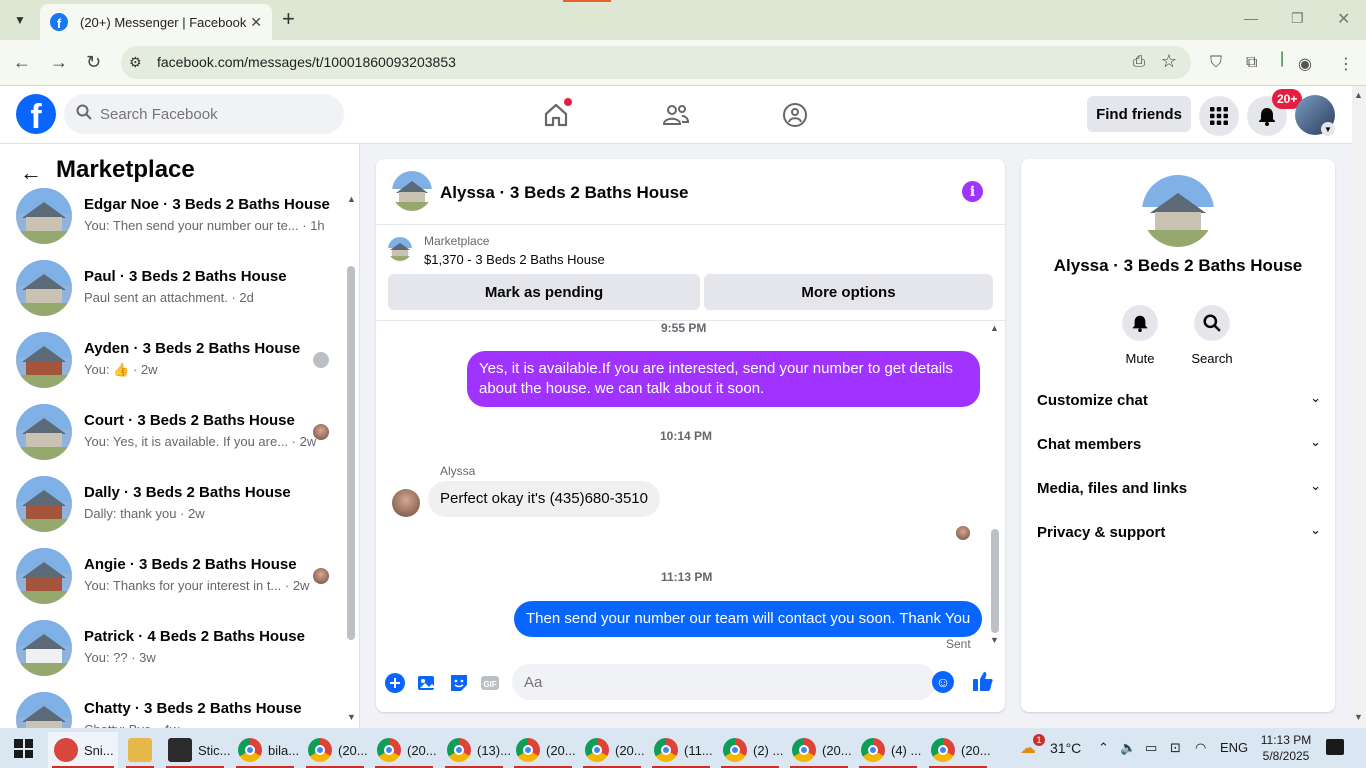 Image resolution: width=1366 pixels, height=768 pixels. Describe the element at coordinates (1128, 748) in the screenshot. I see `speaker-icon: 🔈` at that location.